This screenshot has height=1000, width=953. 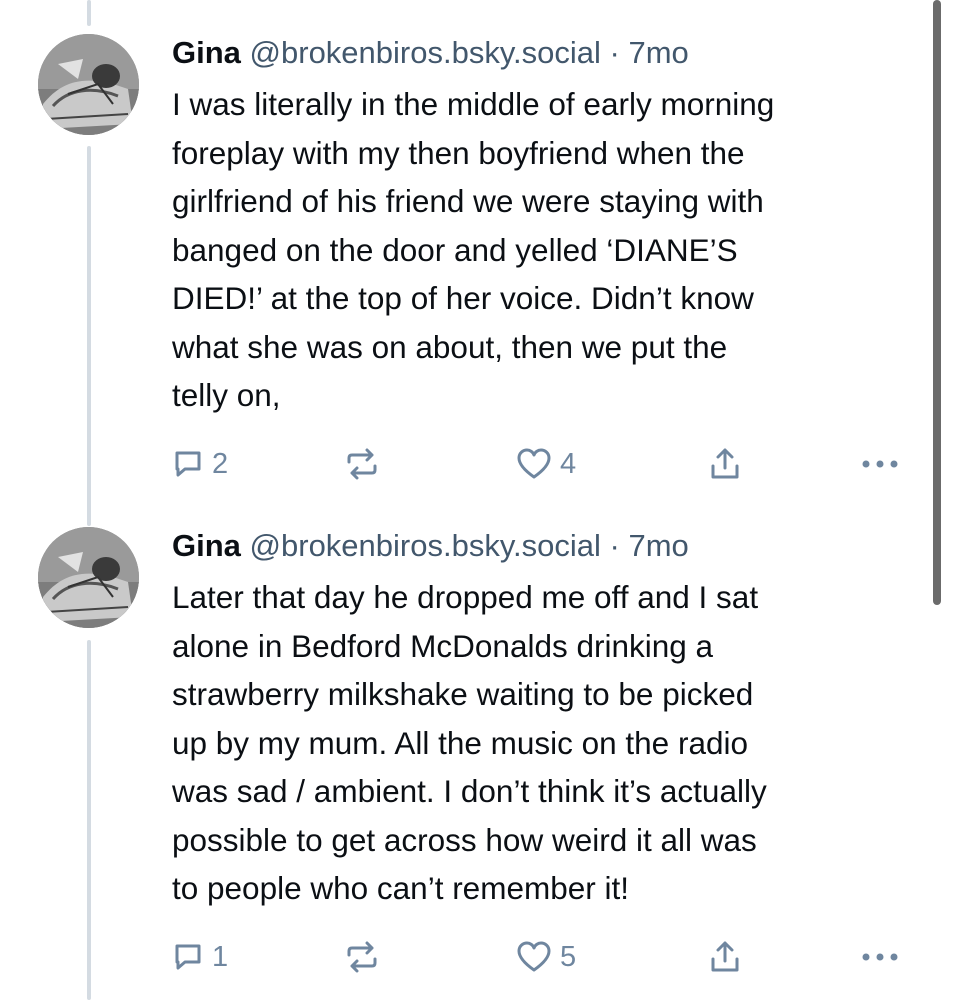 I want to click on thread-line-top, so click(x=89, y=13).